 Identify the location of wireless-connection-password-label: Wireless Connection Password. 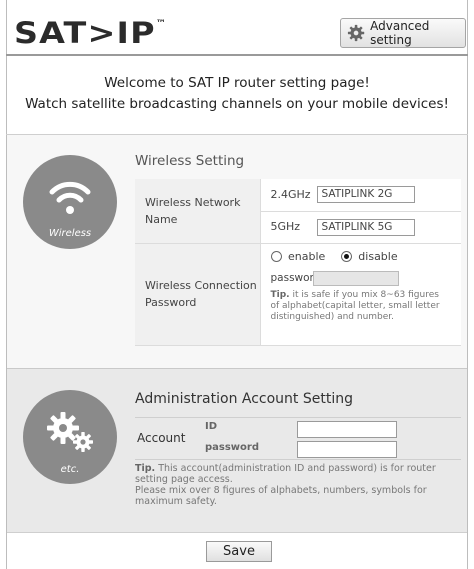
(198, 294).